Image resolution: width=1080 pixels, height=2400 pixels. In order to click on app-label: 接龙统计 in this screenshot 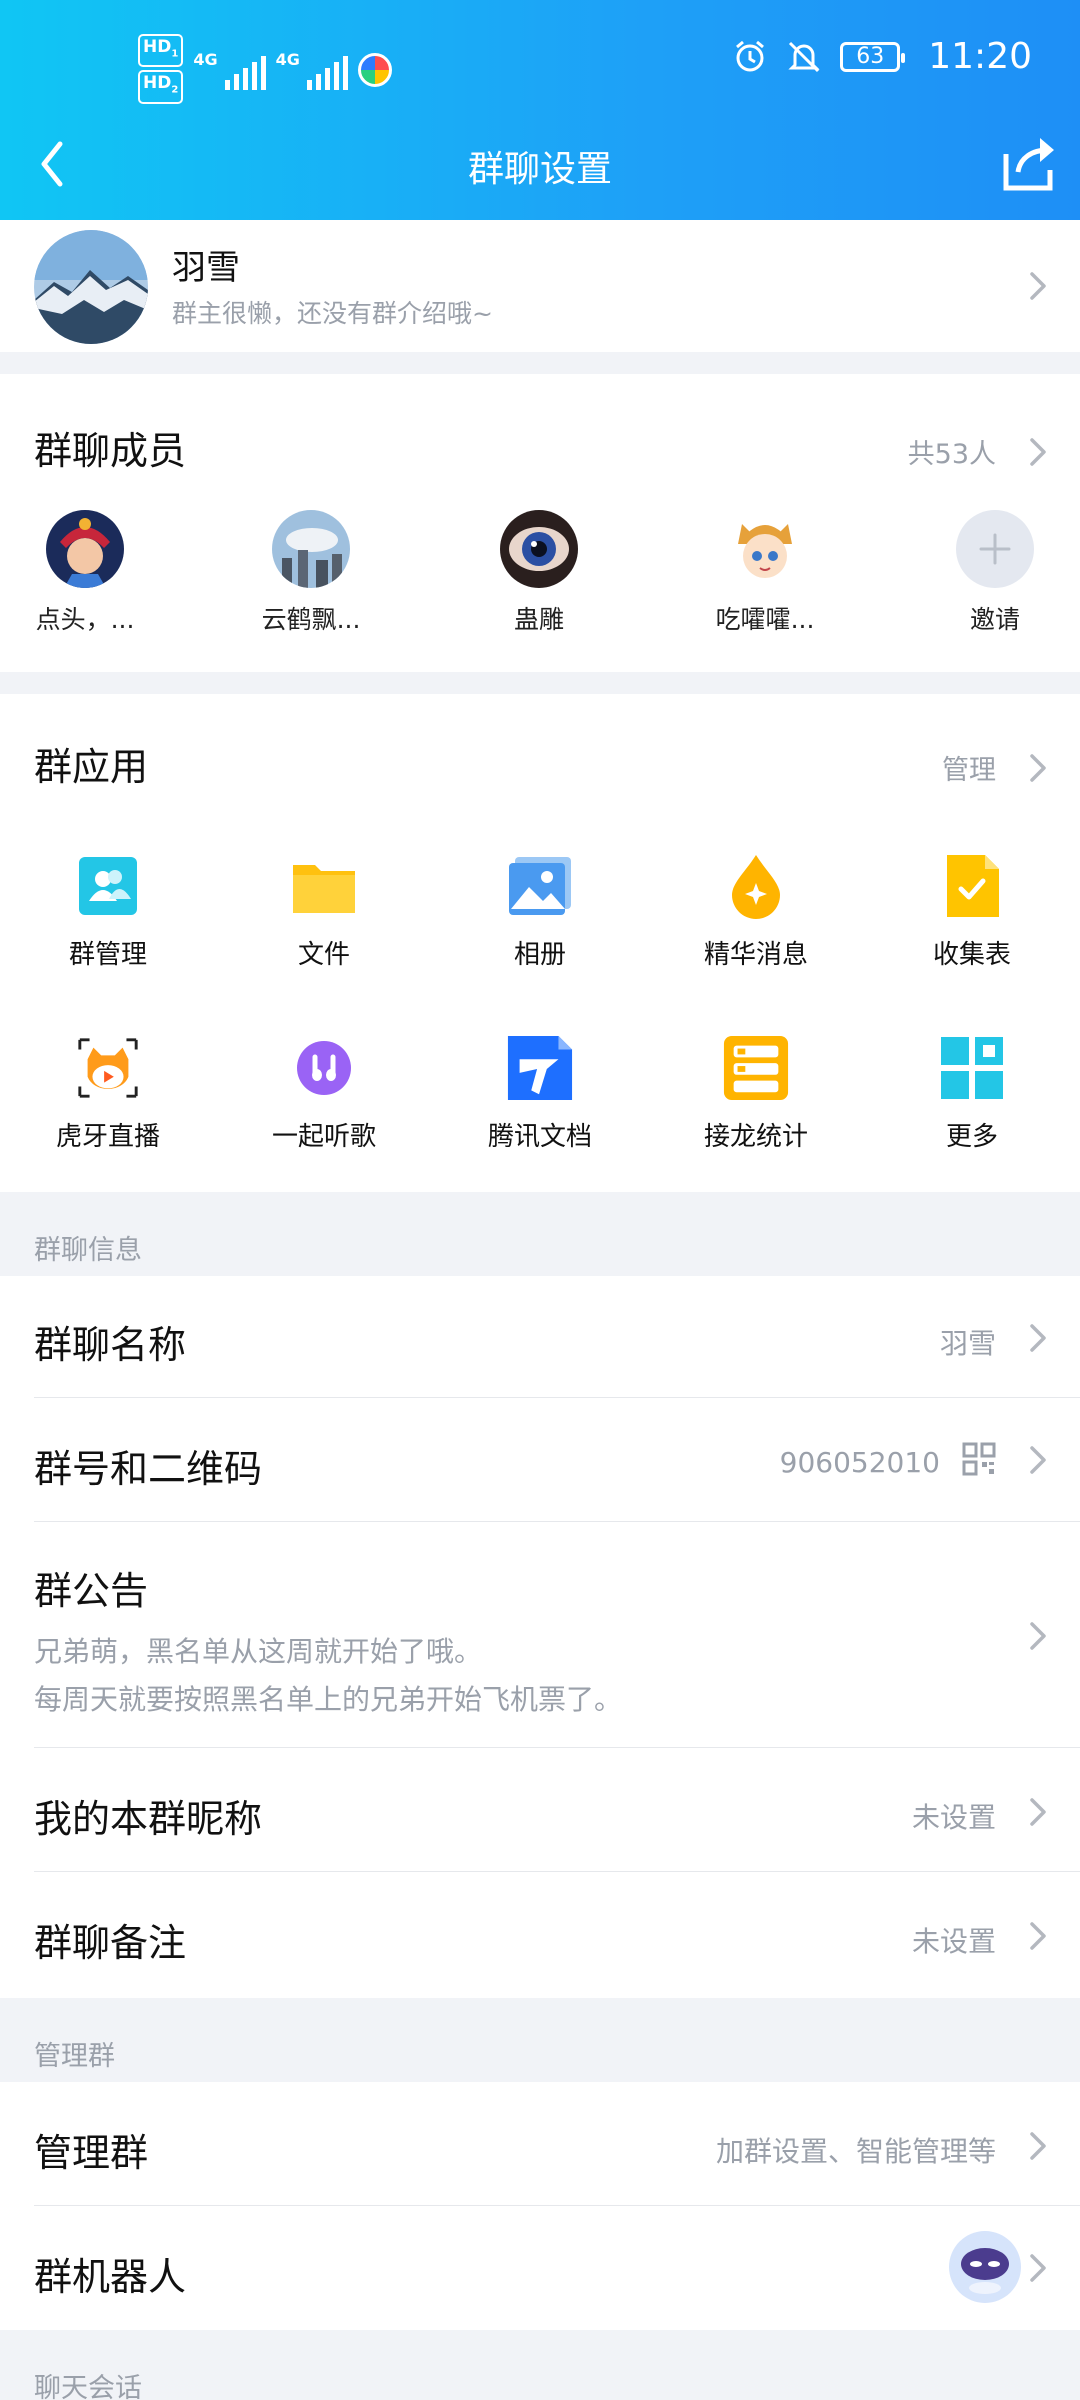, I will do `click(755, 1137)`.